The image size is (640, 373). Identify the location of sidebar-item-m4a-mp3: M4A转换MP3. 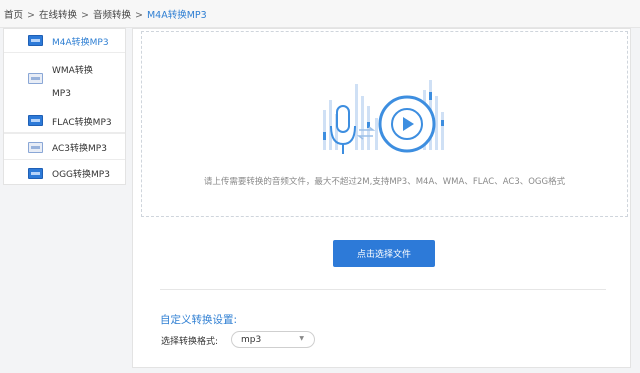
(64, 41).